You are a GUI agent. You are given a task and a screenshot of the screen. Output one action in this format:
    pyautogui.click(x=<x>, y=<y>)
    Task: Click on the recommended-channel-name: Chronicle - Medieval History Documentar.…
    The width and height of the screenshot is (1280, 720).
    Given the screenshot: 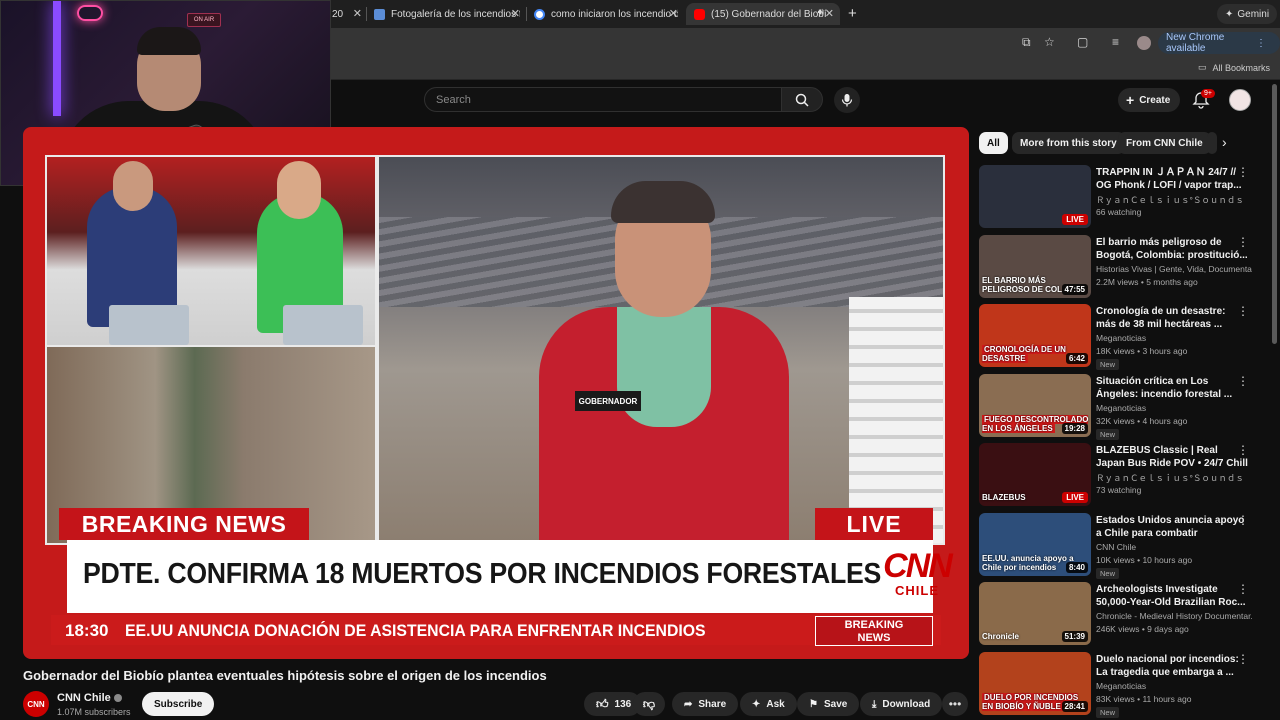 What is the action you would take?
    pyautogui.click(x=1174, y=616)
    